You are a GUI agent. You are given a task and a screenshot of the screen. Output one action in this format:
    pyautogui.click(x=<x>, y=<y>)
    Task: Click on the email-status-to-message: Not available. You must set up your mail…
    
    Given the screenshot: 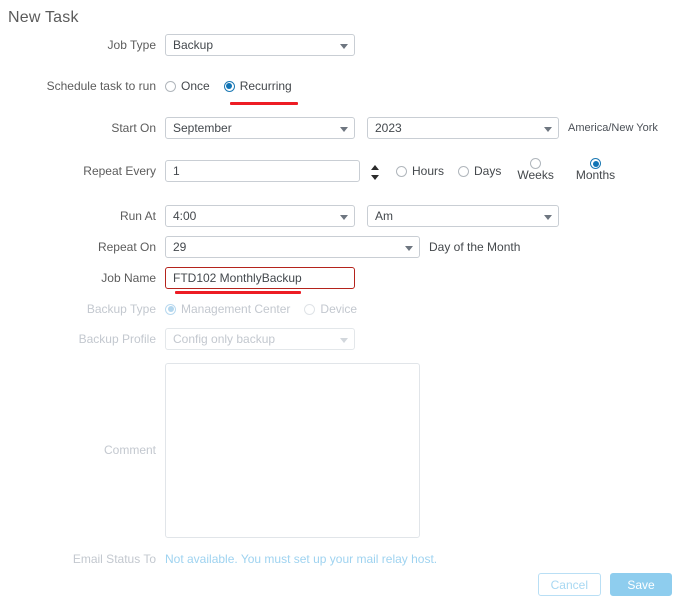 What is the action you would take?
    pyautogui.click(x=301, y=559)
    